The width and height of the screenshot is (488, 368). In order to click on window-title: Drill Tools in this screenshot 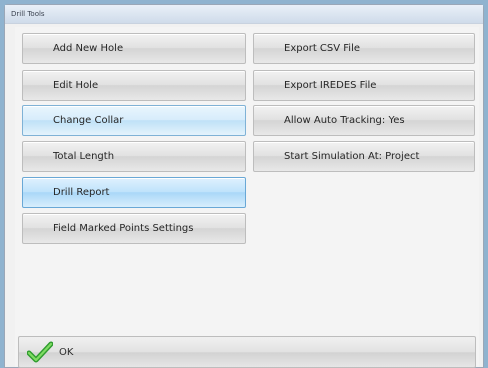, I will do `click(28, 14)`.